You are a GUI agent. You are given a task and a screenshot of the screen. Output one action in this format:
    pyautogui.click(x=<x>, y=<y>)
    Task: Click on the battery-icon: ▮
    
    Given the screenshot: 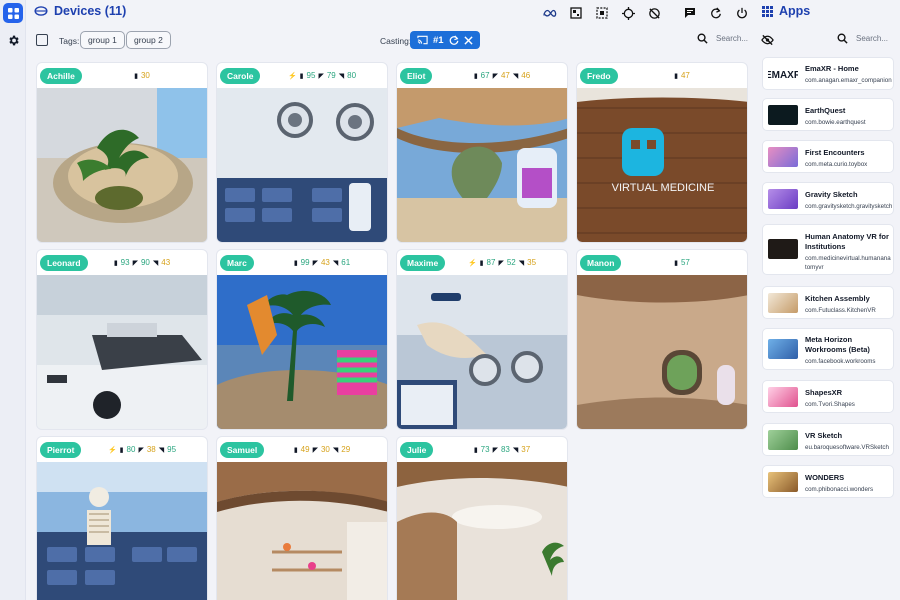 What is the action you would take?
    pyautogui.click(x=136, y=76)
    